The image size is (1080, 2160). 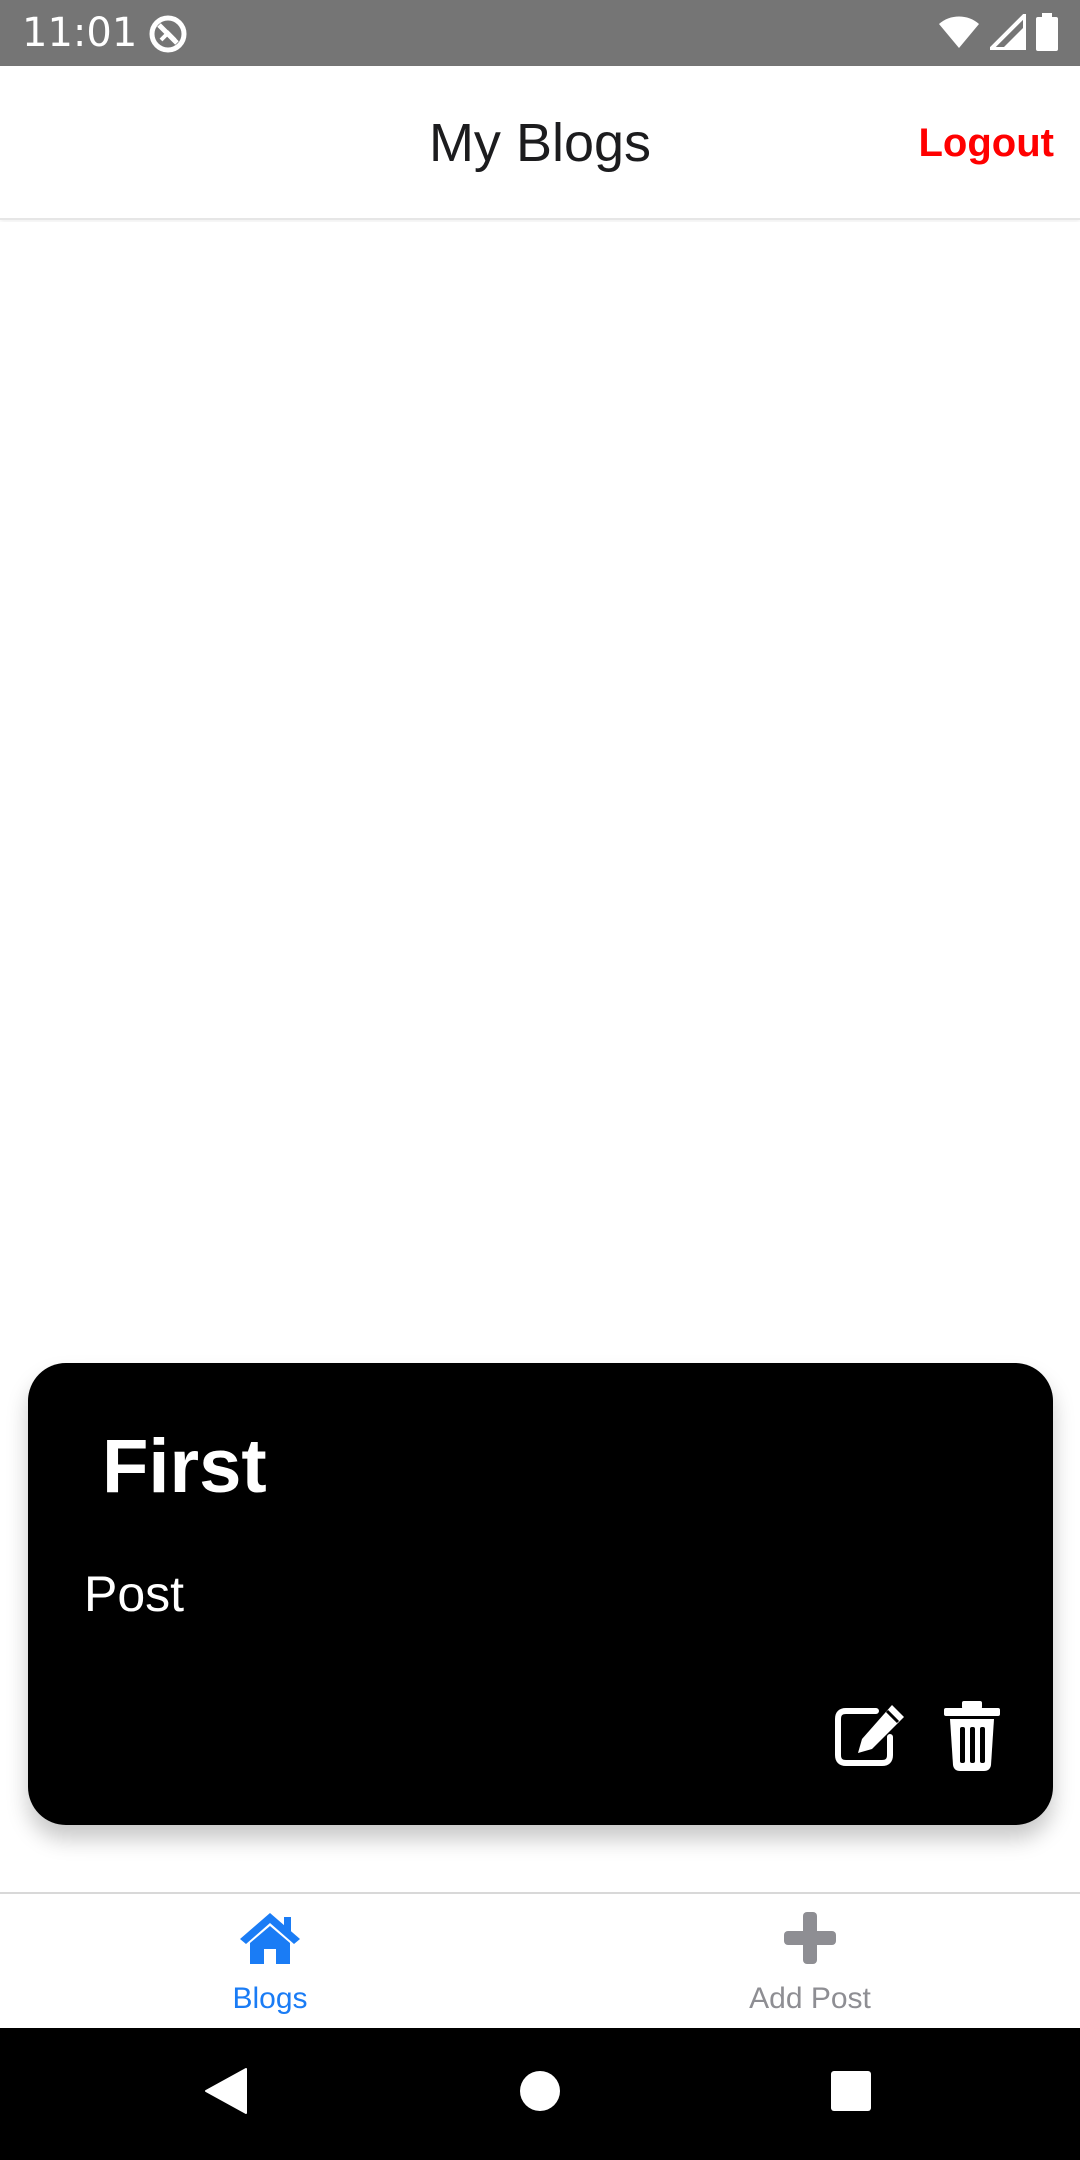 I want to click on back-button, so click(x=226, y=2093).